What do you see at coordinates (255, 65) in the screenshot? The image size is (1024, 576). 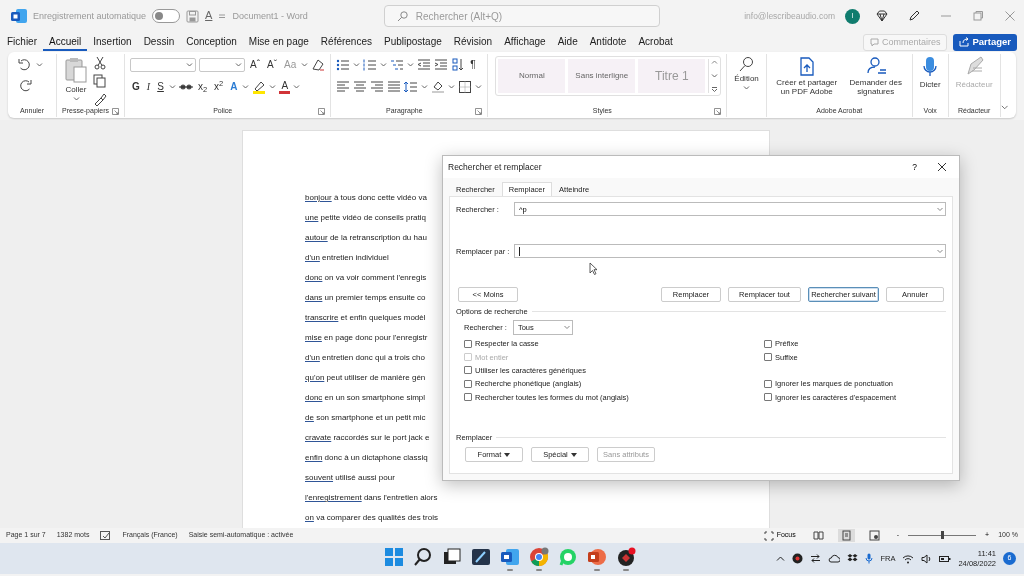 I see `grow-font-button: Aˆ` at bounding box center [255, 65].